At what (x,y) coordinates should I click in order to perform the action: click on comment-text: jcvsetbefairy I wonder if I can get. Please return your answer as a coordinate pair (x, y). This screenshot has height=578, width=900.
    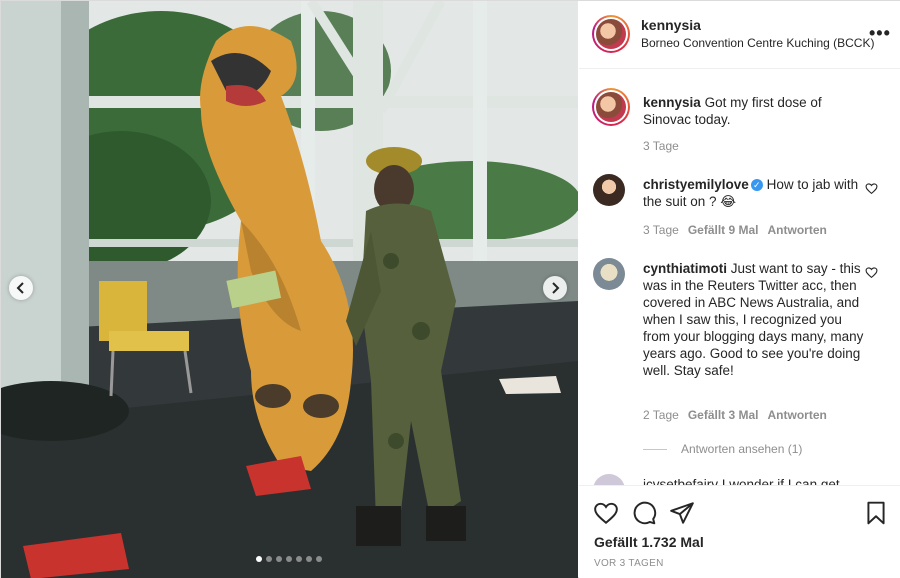
    Looking at the image, I should click on (741, 481).